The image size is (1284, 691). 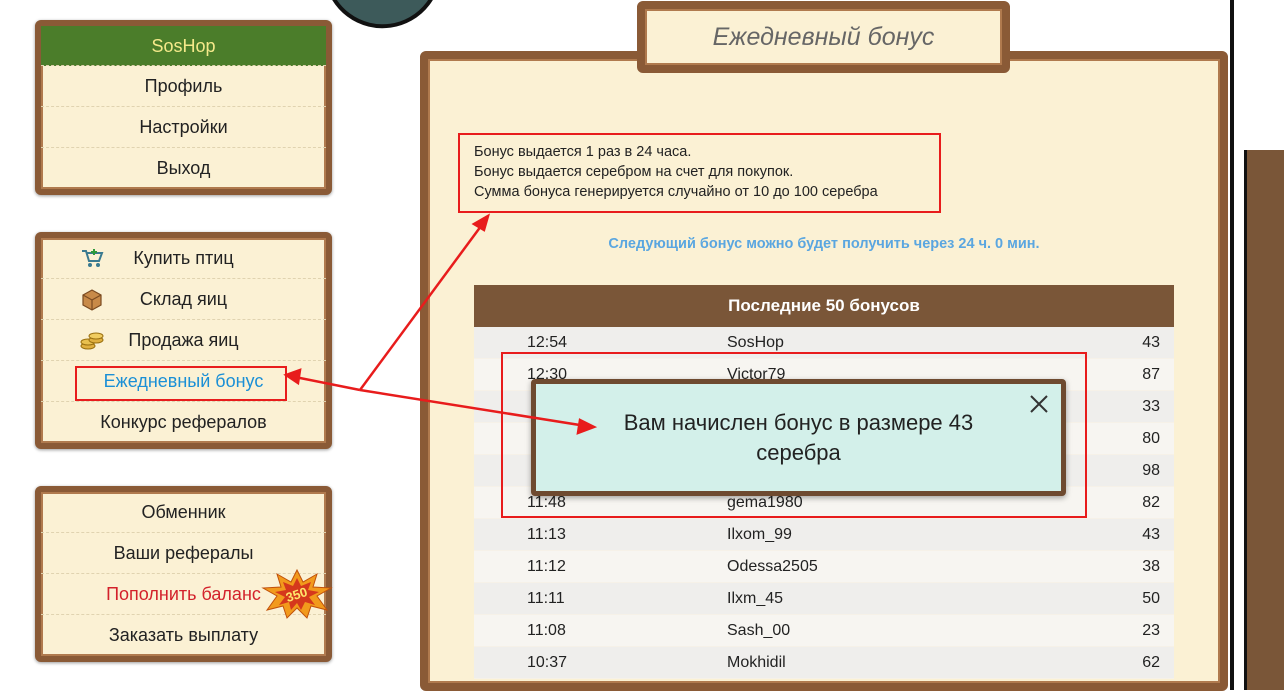 I want to click on cell-name: Sash_00, so click(x=759, y=630).